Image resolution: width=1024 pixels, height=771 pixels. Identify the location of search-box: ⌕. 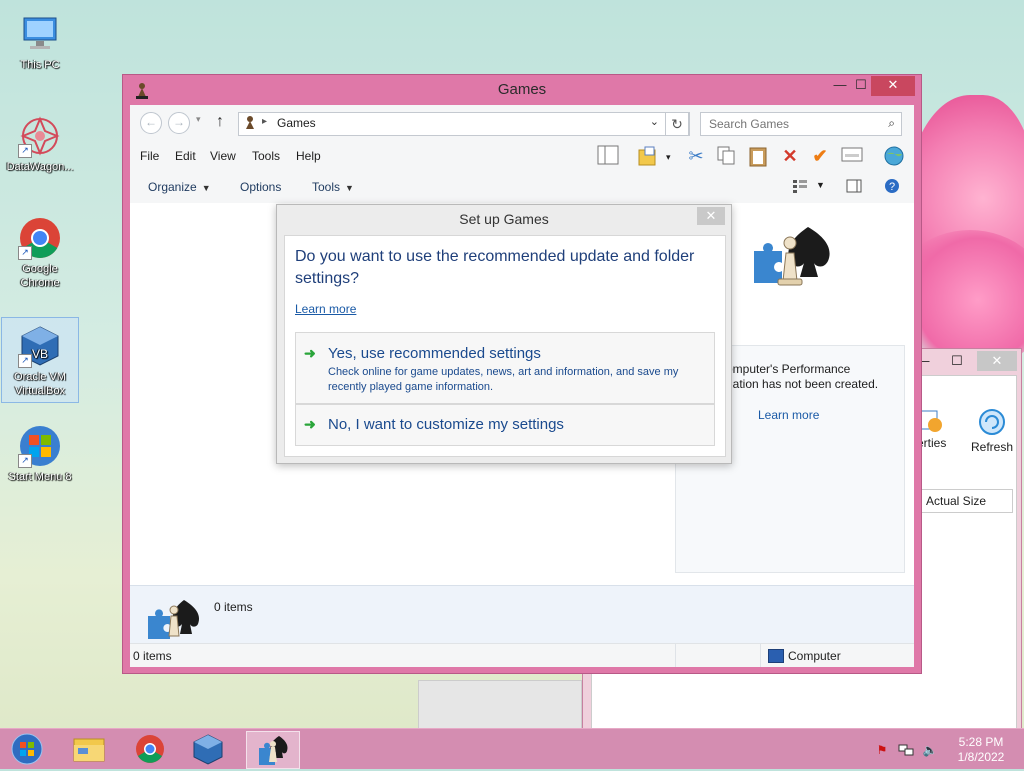
(801, 124).